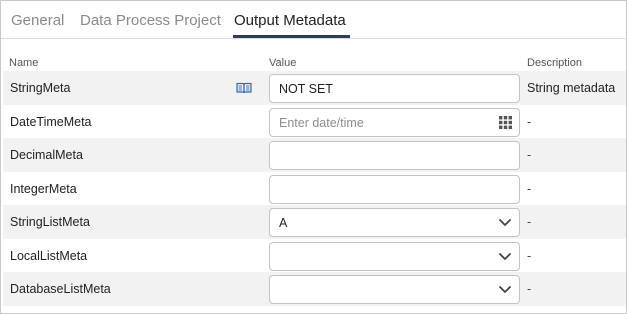 This screenshot has width=627, height=314. Describe the element at coordinates (555, 63) in the screenshot. I see `column-header-description: Description` at that location.